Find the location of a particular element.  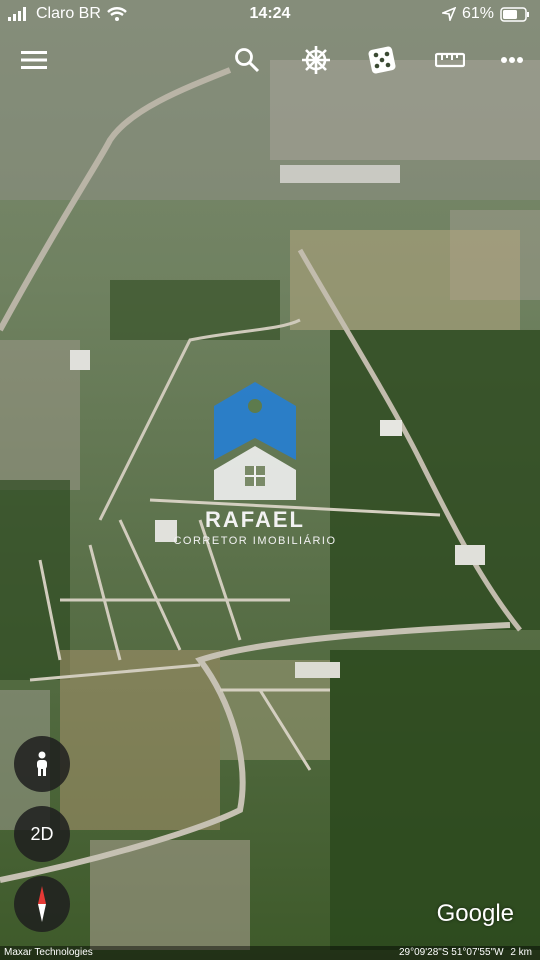

pegman-icon is located at coordinates (42, 763).